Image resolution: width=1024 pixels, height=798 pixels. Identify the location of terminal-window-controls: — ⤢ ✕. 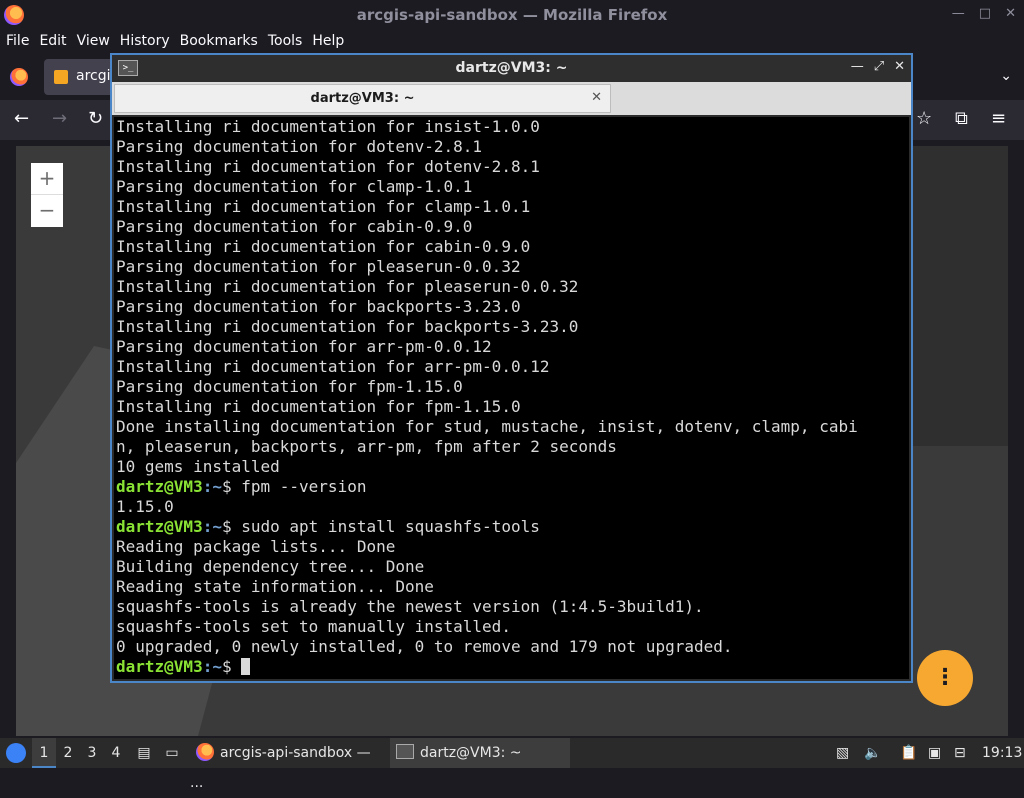
(878, 66).